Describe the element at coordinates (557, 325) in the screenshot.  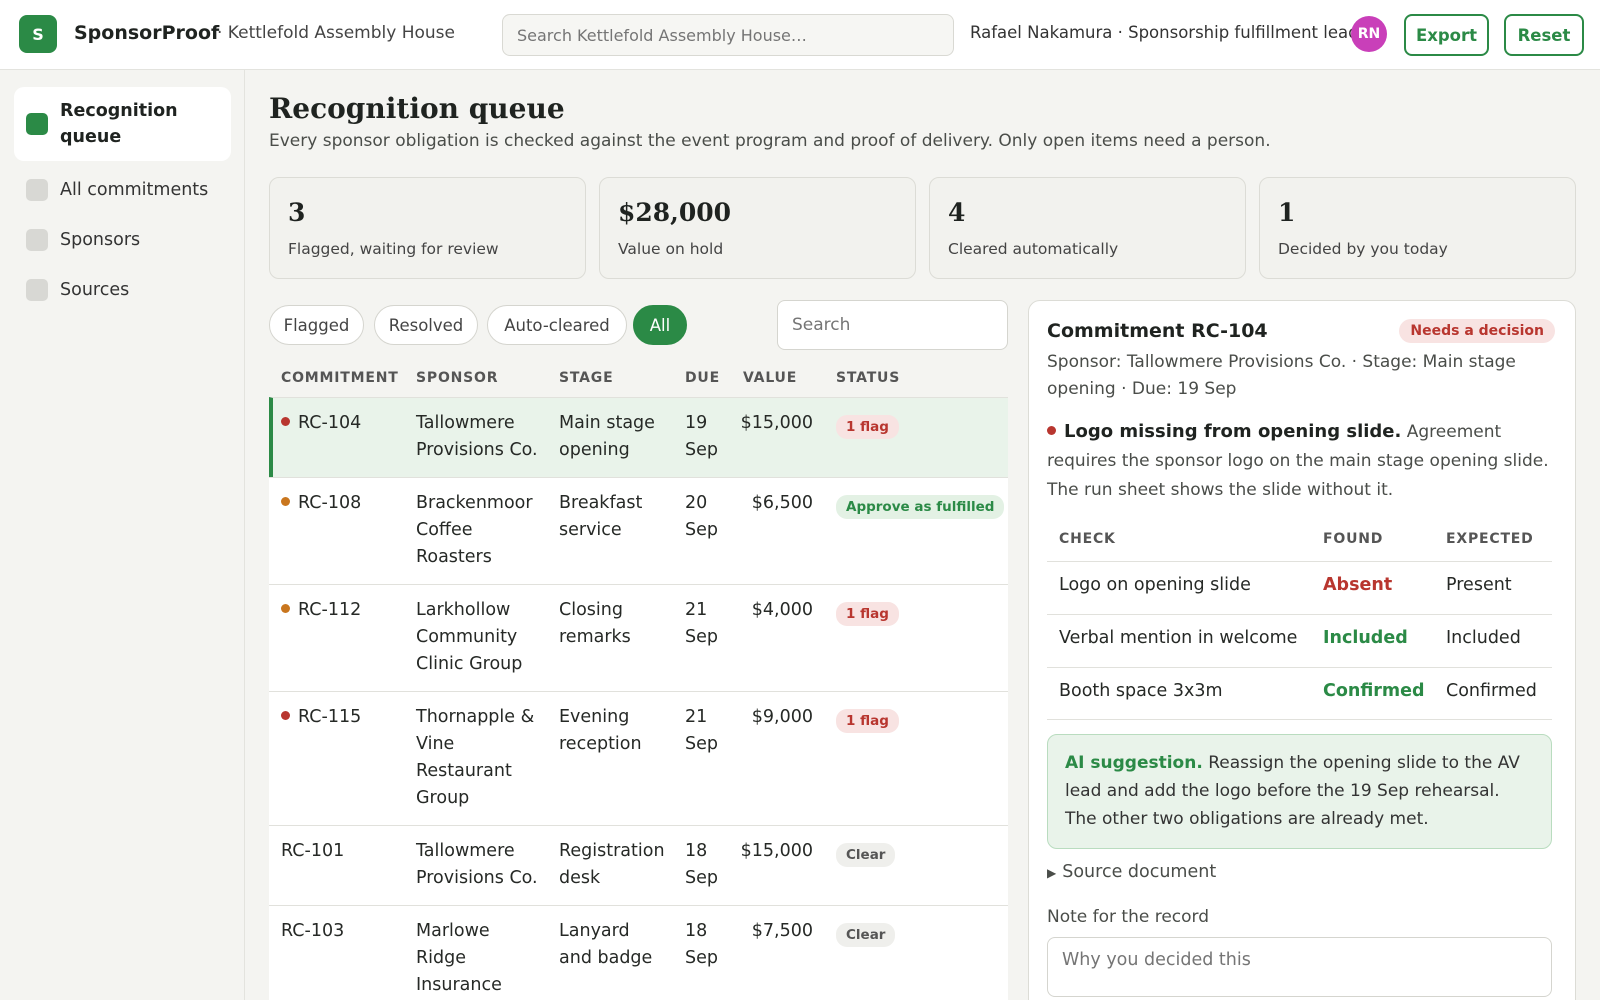
I see `filter-chip-auto-cleared: Auto-cleared` at that location.